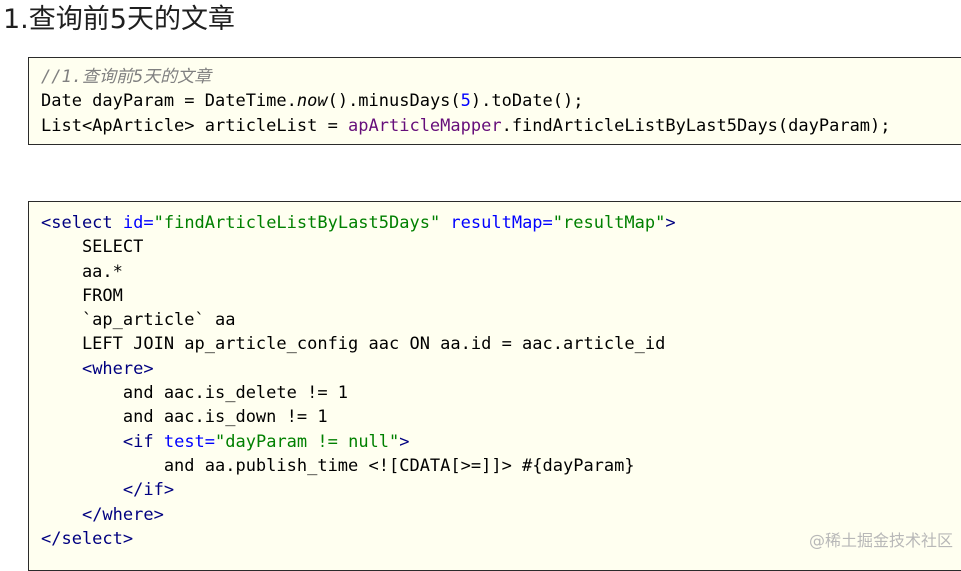 This screenshot has height=571, width=961. I want to click on code-comment: //1.查询前5天的文章, so click(126, 77).